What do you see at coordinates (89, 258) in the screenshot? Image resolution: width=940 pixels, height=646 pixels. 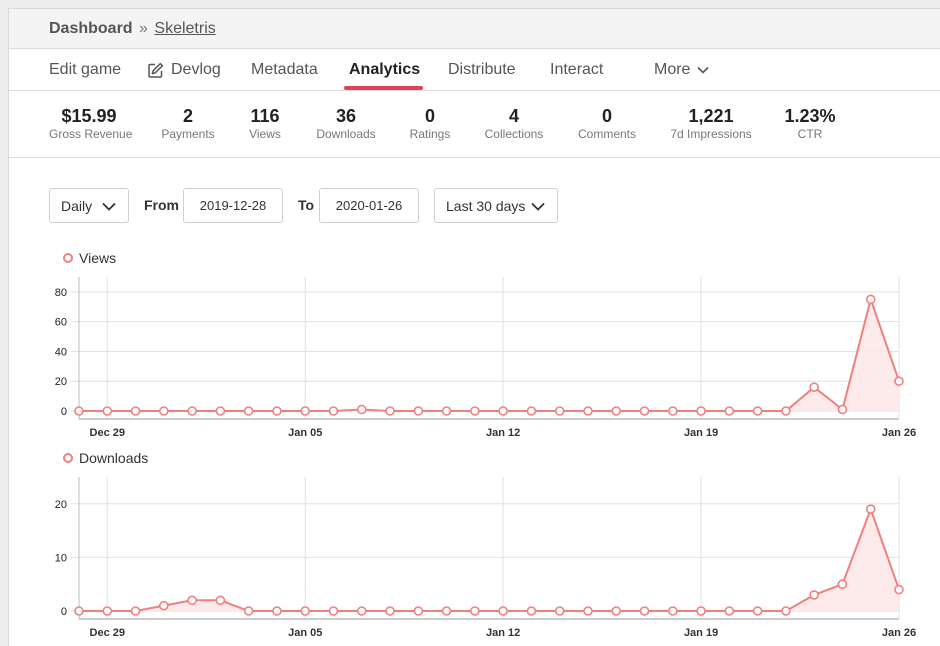 I see `views-chart-legend: Views` at bounding box center [89, 258].